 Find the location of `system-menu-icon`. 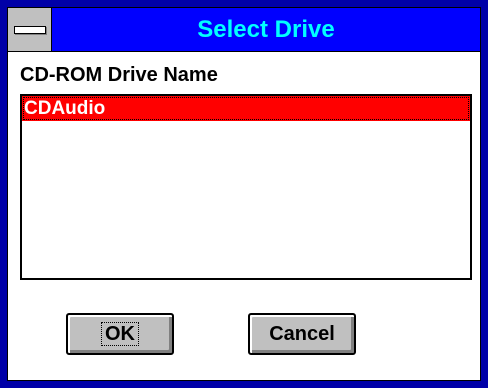

system-menu-icon is located at coordinates (30, 30).